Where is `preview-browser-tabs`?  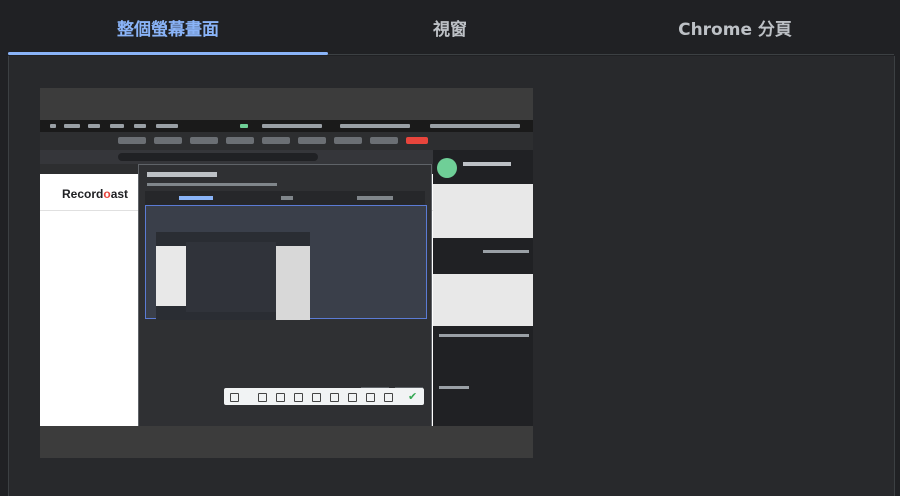 preview-browser-tabs is located at coordinates (286, 141).